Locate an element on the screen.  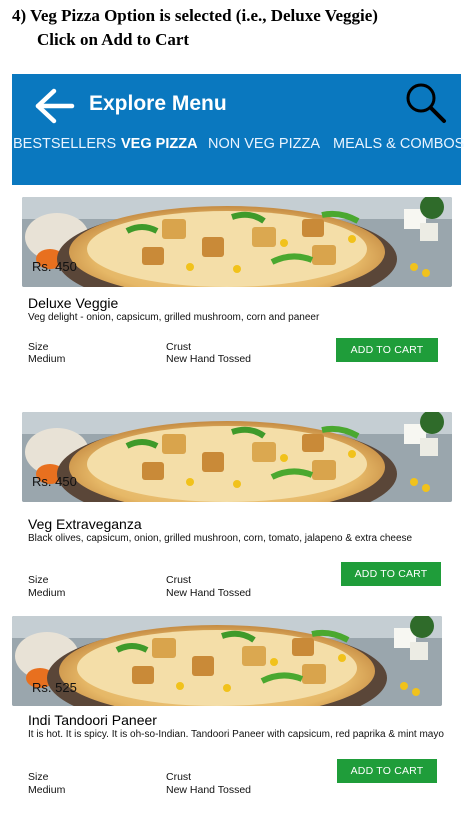
tab-bestsellers: BESTSELLERS is located at coordinates (64, 144).